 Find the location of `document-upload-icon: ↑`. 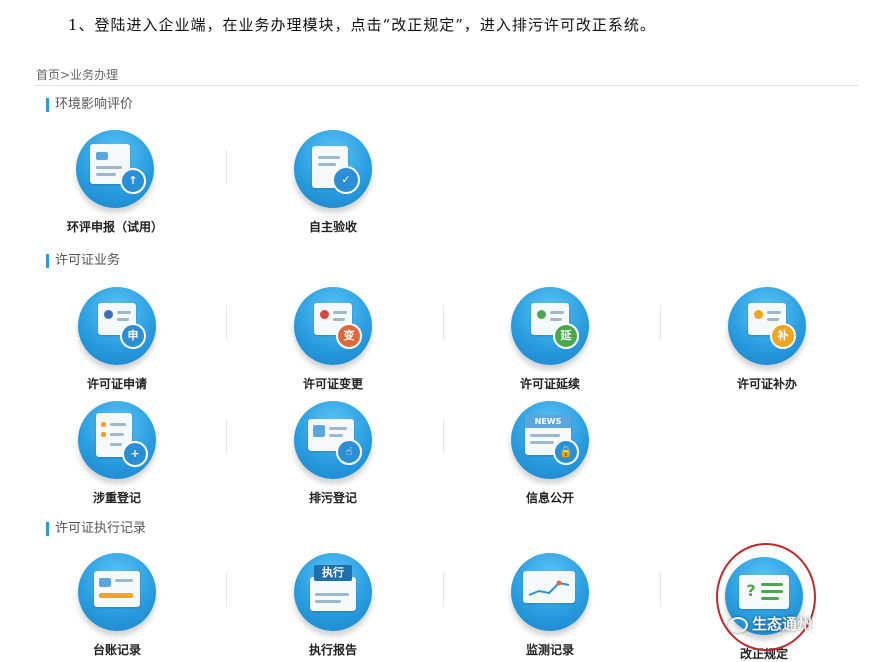

document-upload-icon: ↑ is located at coordinates (115, 169).